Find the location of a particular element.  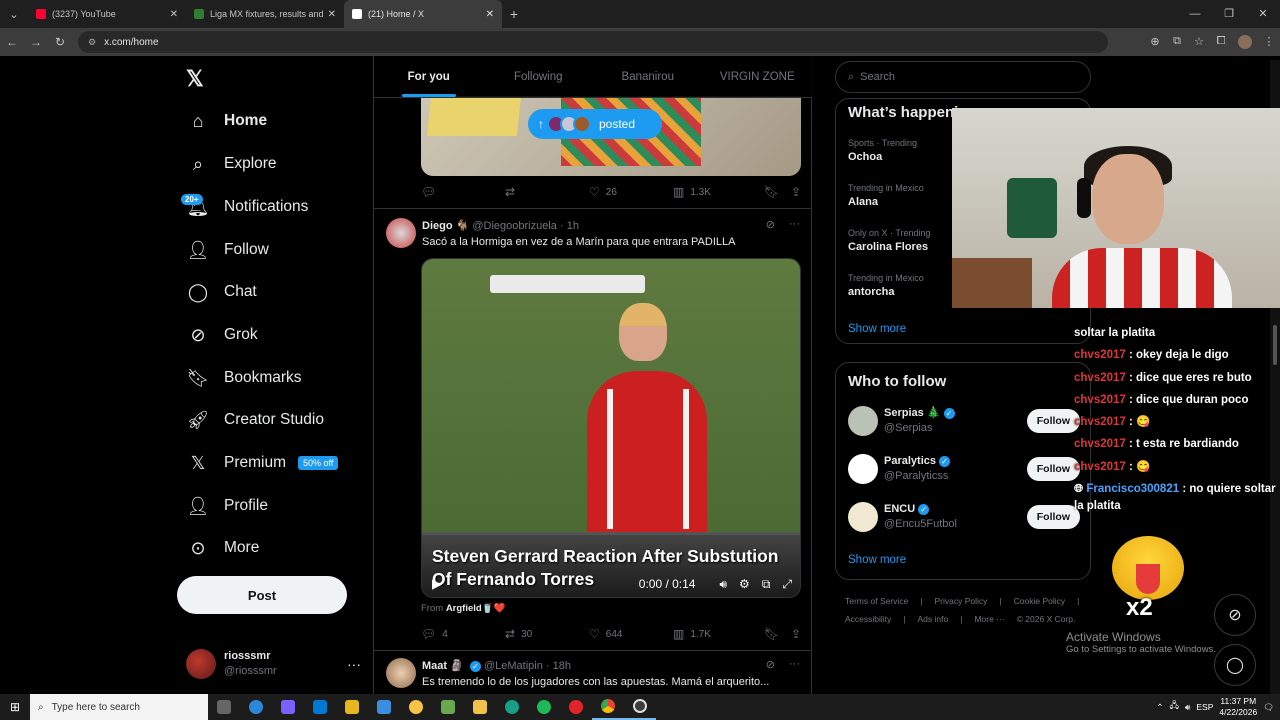

store-icon is located at coordinates (352, 707).